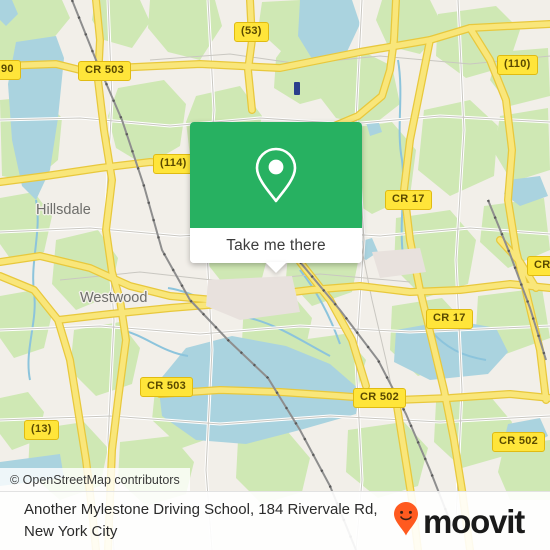 This screenshot has height=550, width=550. What do you see at coordinates (406, 521) in the screenshot?
I see `moovit-pin-icon` at bounding box center [406, 521].